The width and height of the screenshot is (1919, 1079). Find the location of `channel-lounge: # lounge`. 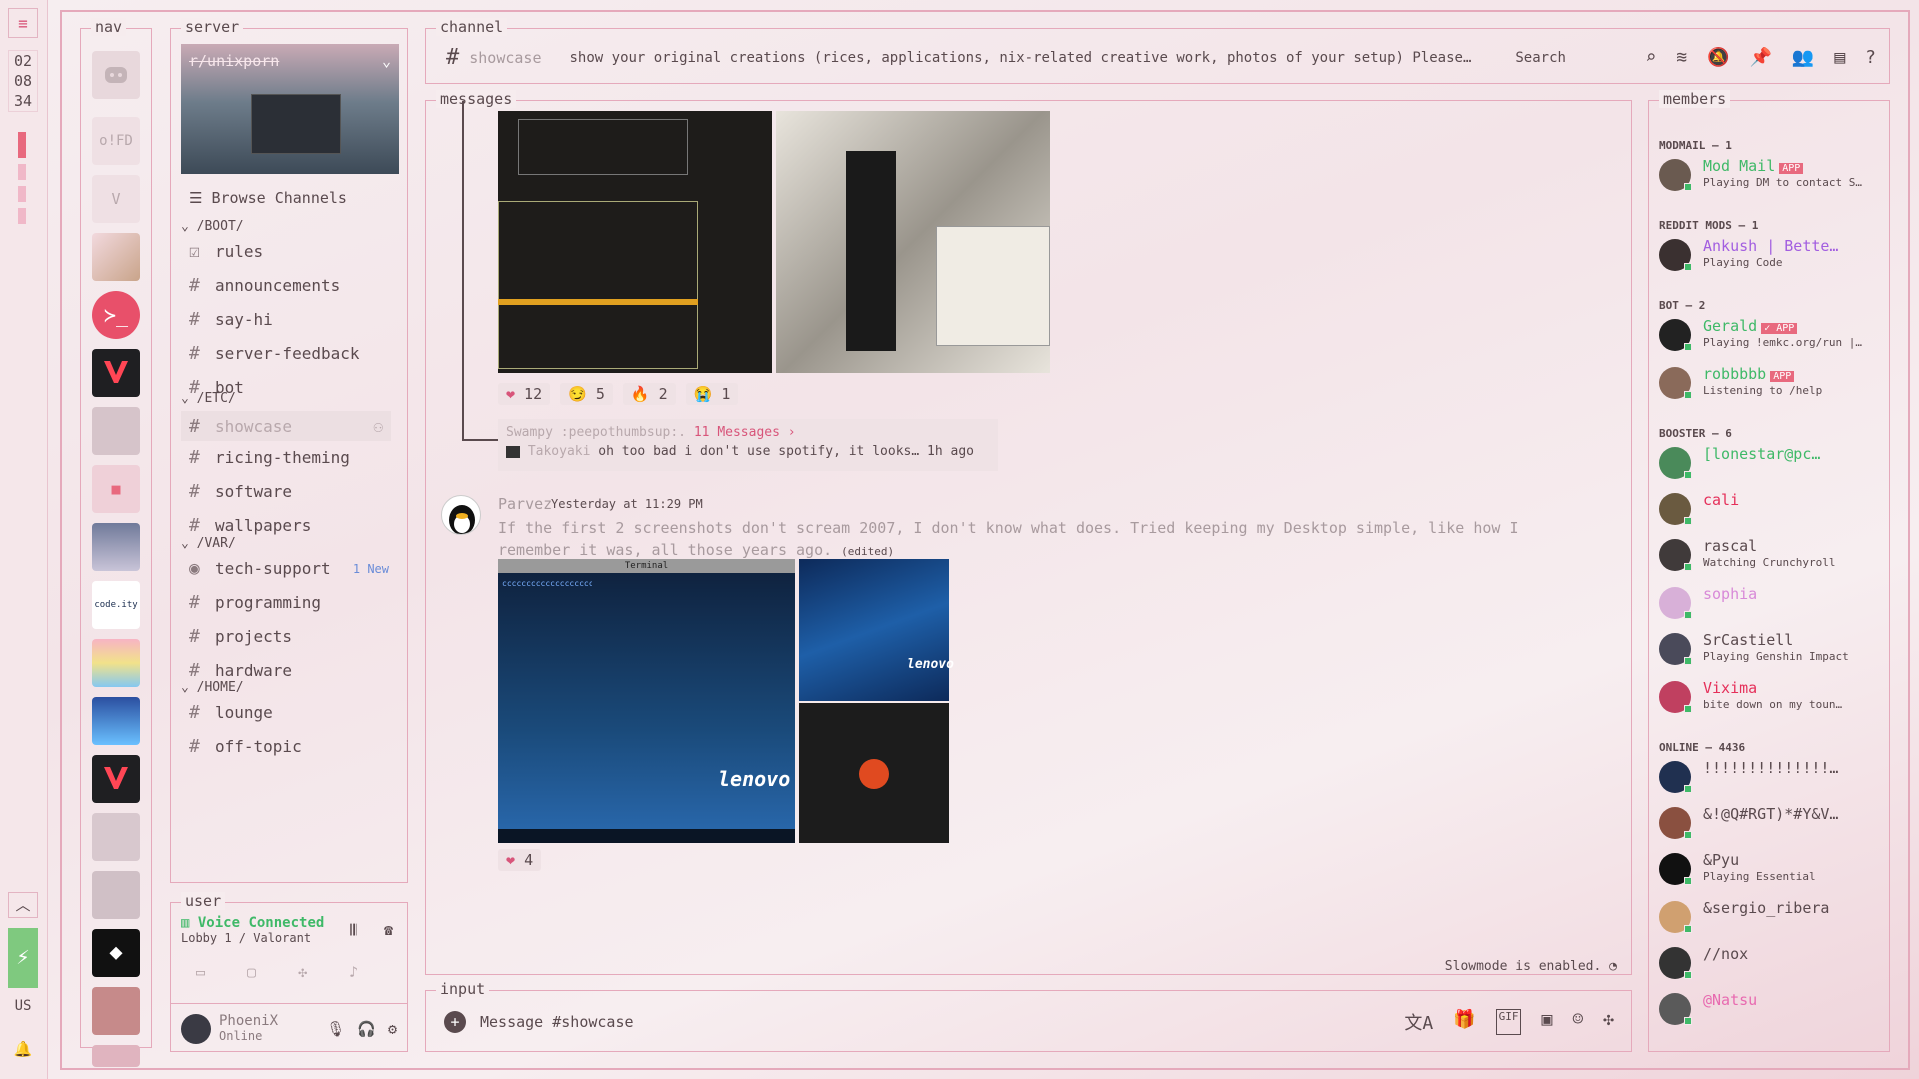

channel-lounge: # lounge is located at coordinates (294, 712).